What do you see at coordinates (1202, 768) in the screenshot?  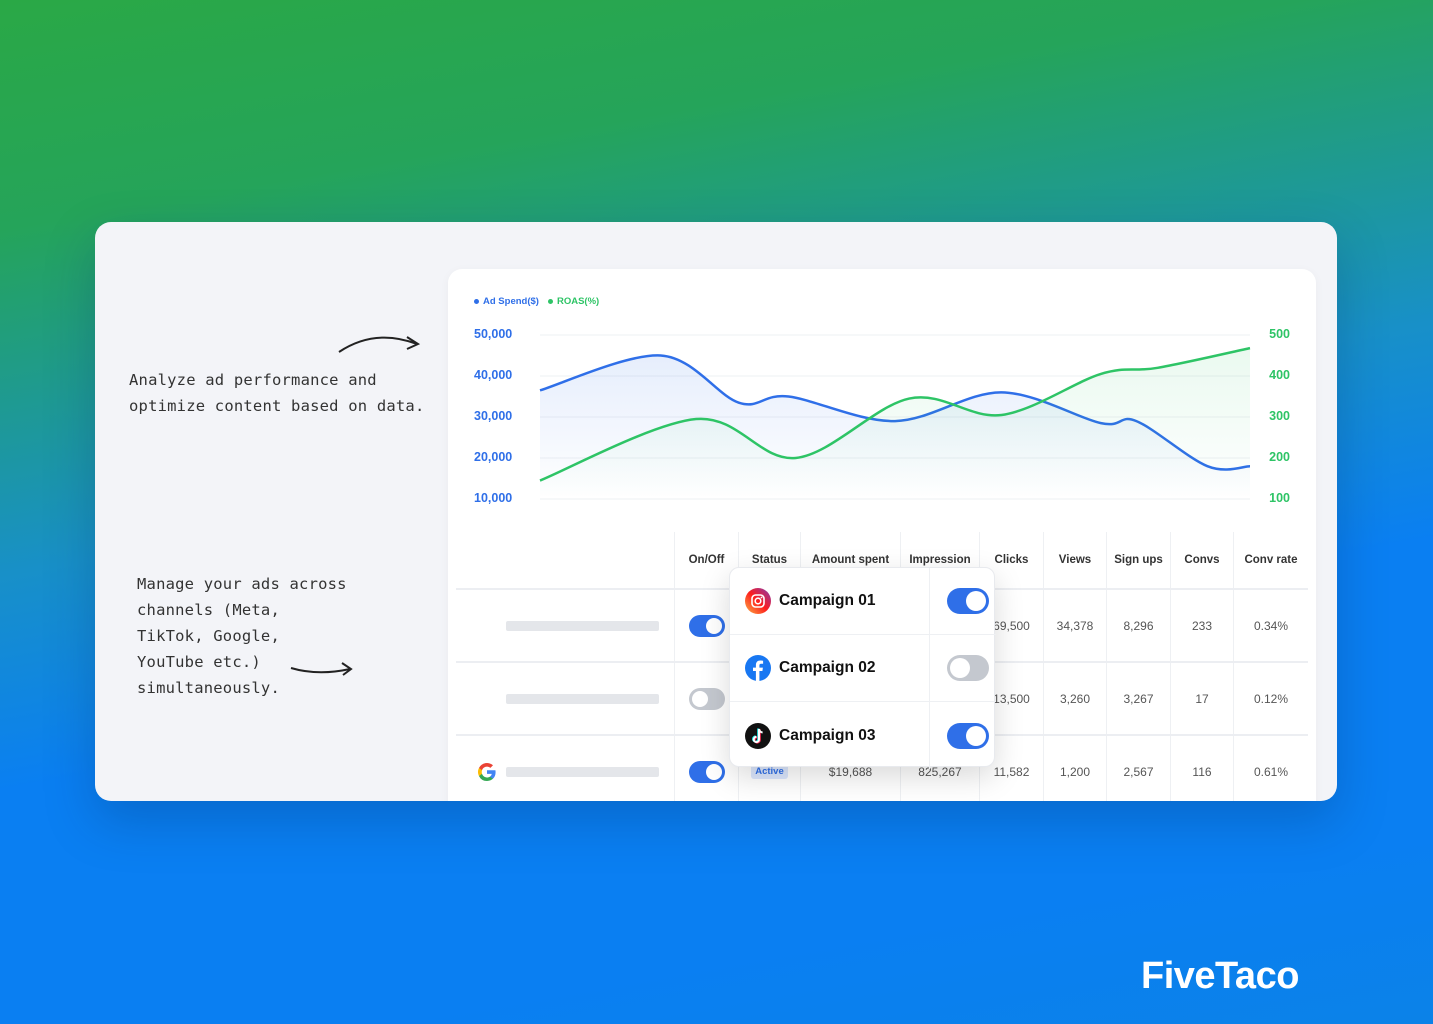 I see `table-cell: 116` at bounding box center [1202, 768].